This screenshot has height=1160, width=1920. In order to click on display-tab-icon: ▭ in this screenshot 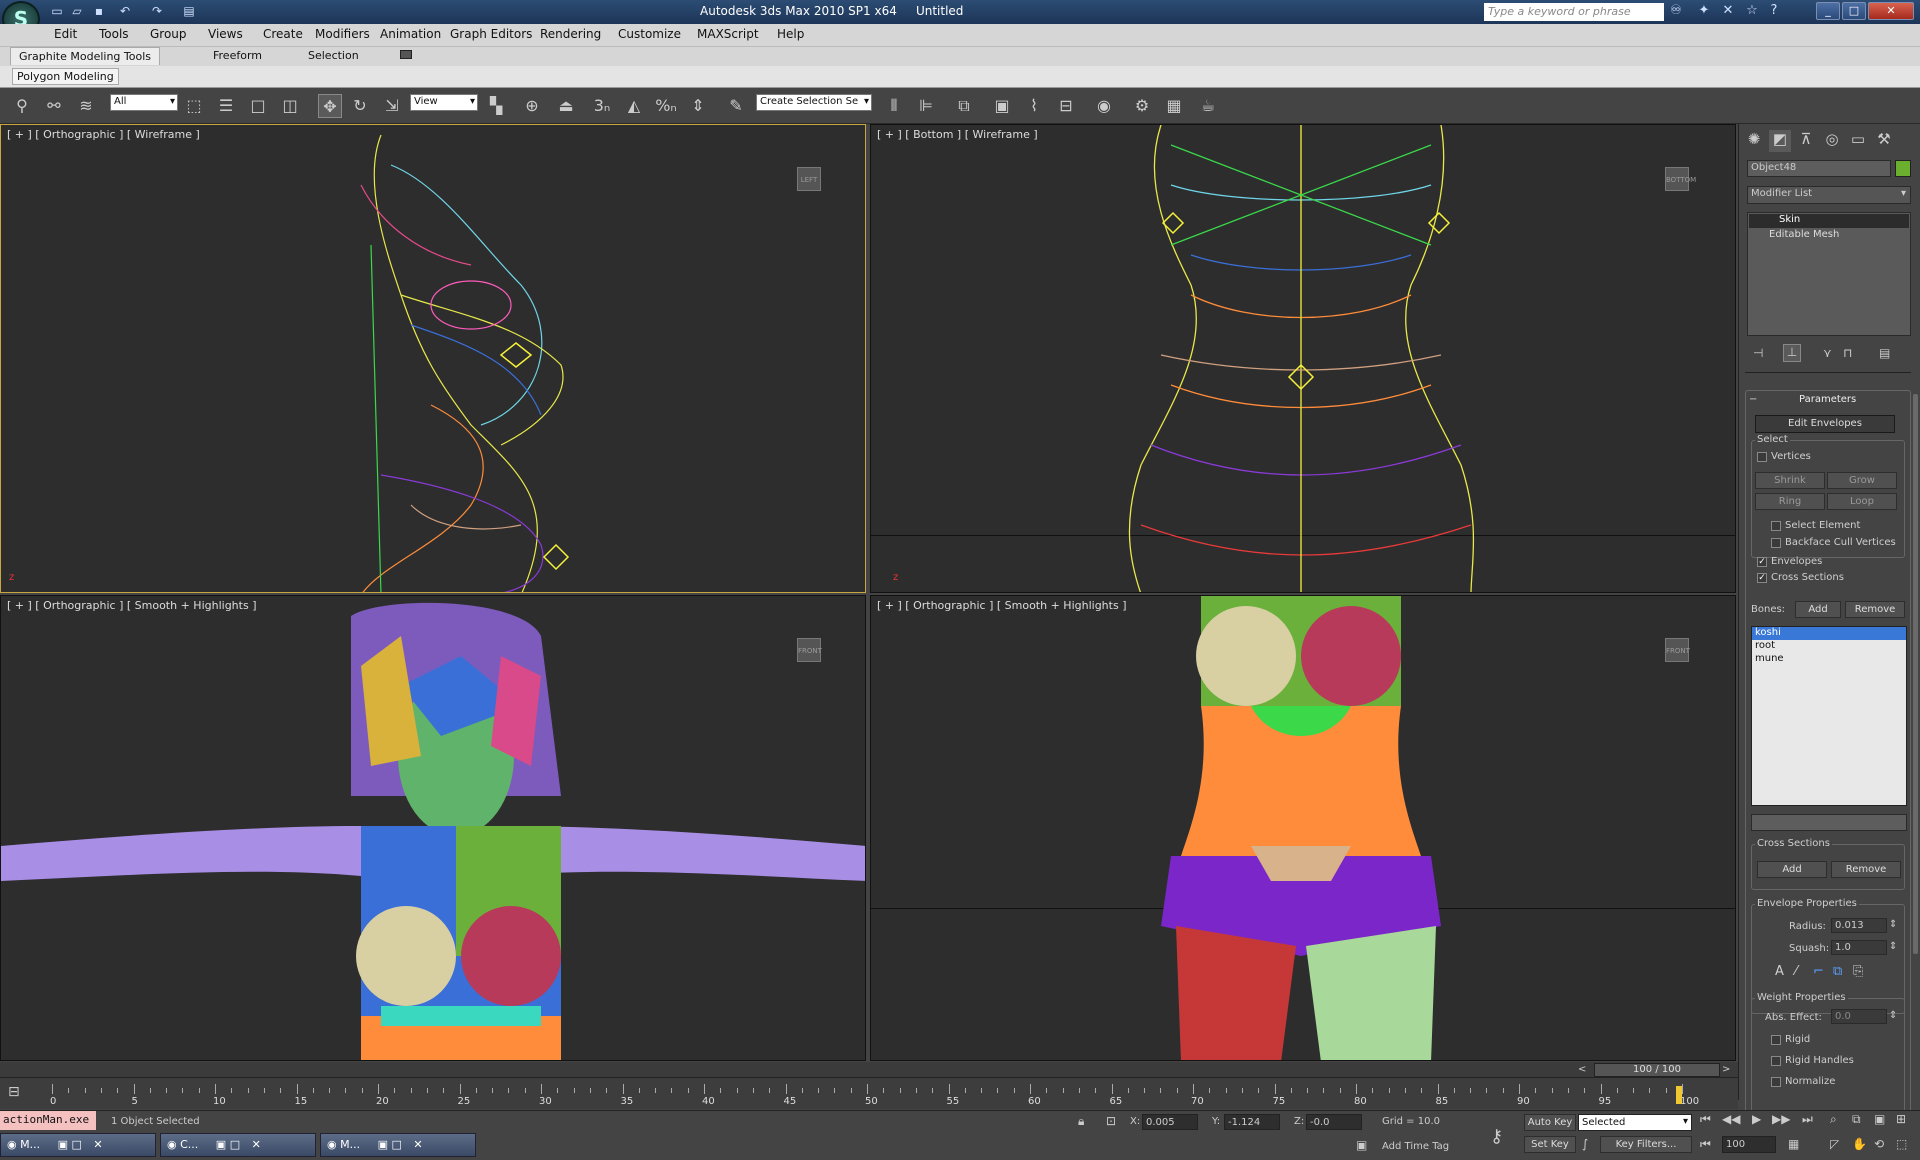, I will do `click(1858, 141)`.